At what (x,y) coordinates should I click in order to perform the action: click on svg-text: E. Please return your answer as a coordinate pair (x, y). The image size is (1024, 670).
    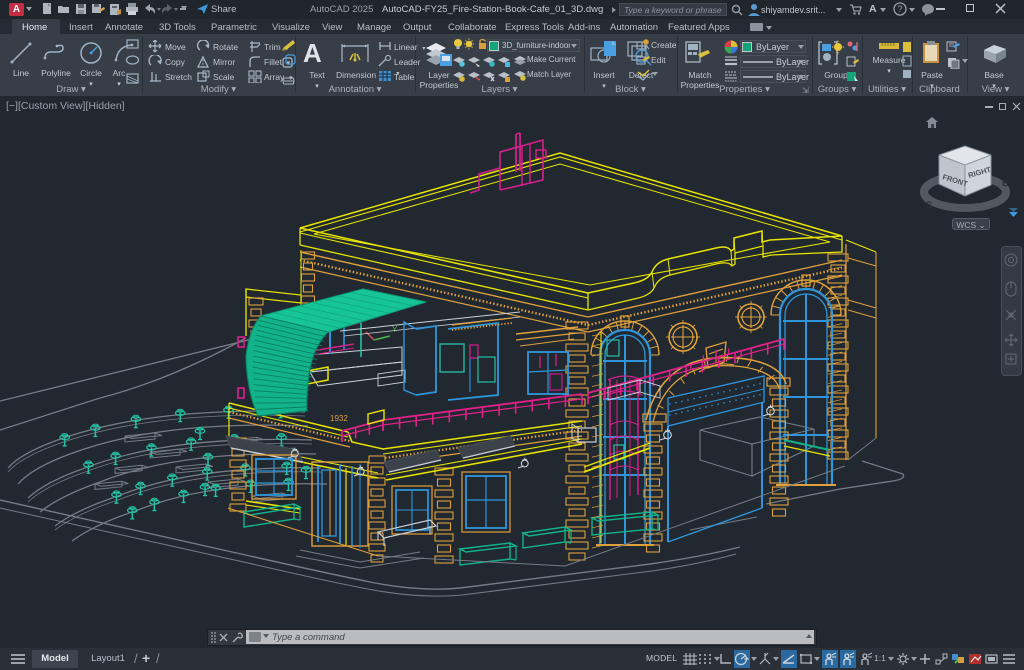
    Looking at the image, I should click on (1005, 183).